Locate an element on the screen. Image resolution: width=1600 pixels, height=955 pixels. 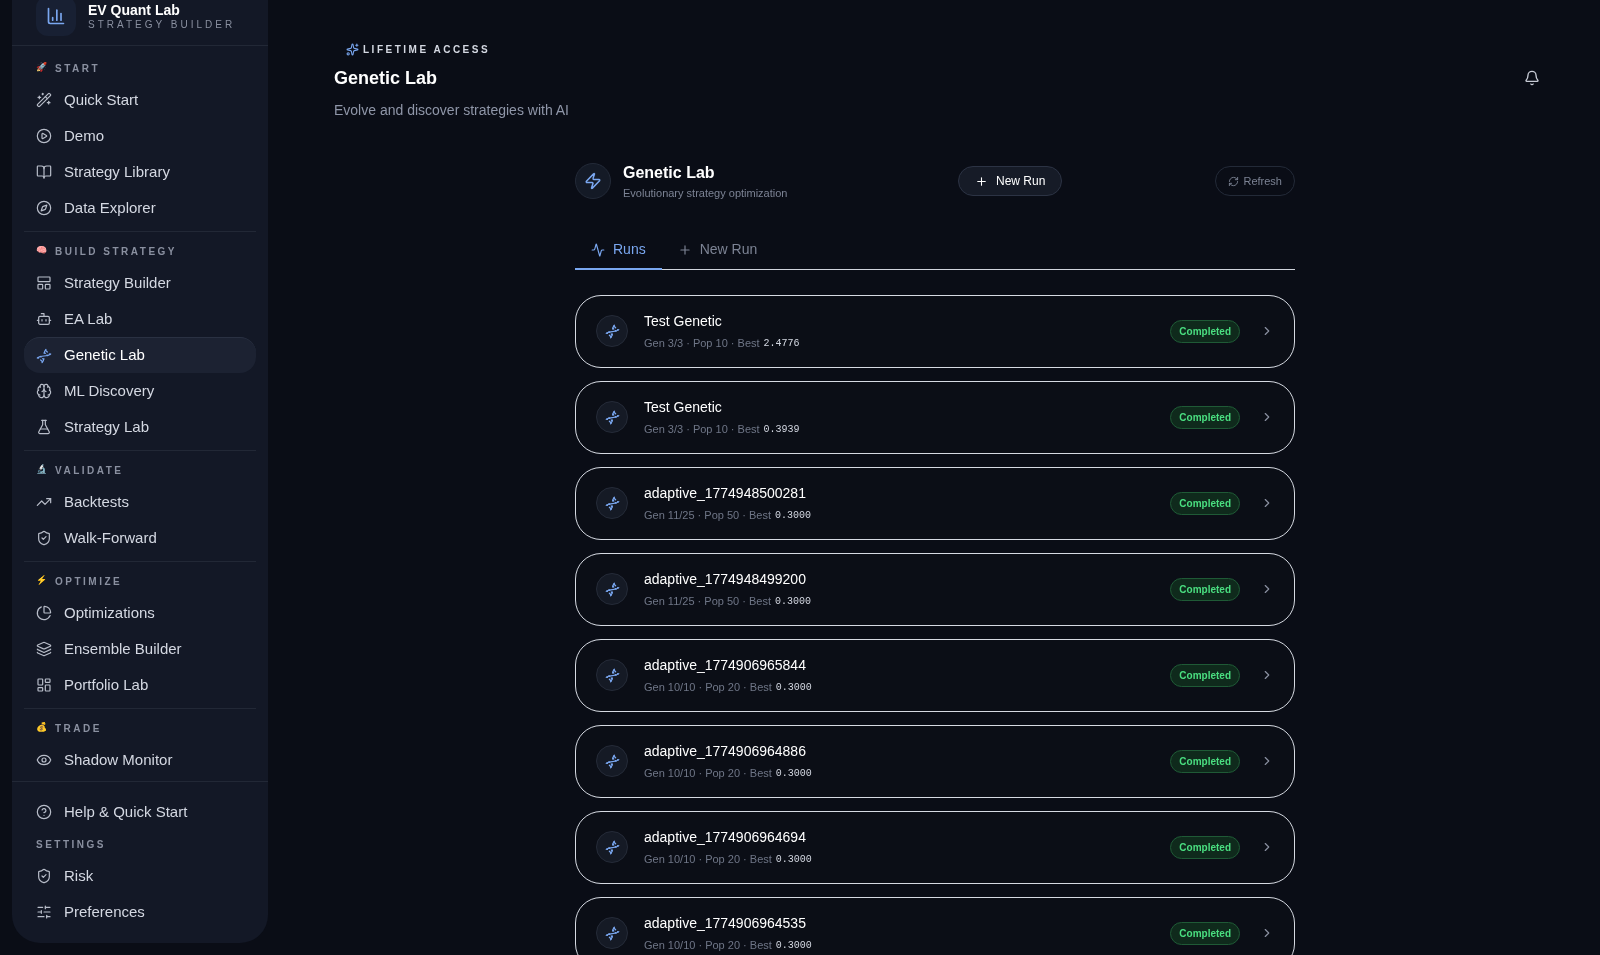
section-heading: TRADE is located at coordinates (78, 728).